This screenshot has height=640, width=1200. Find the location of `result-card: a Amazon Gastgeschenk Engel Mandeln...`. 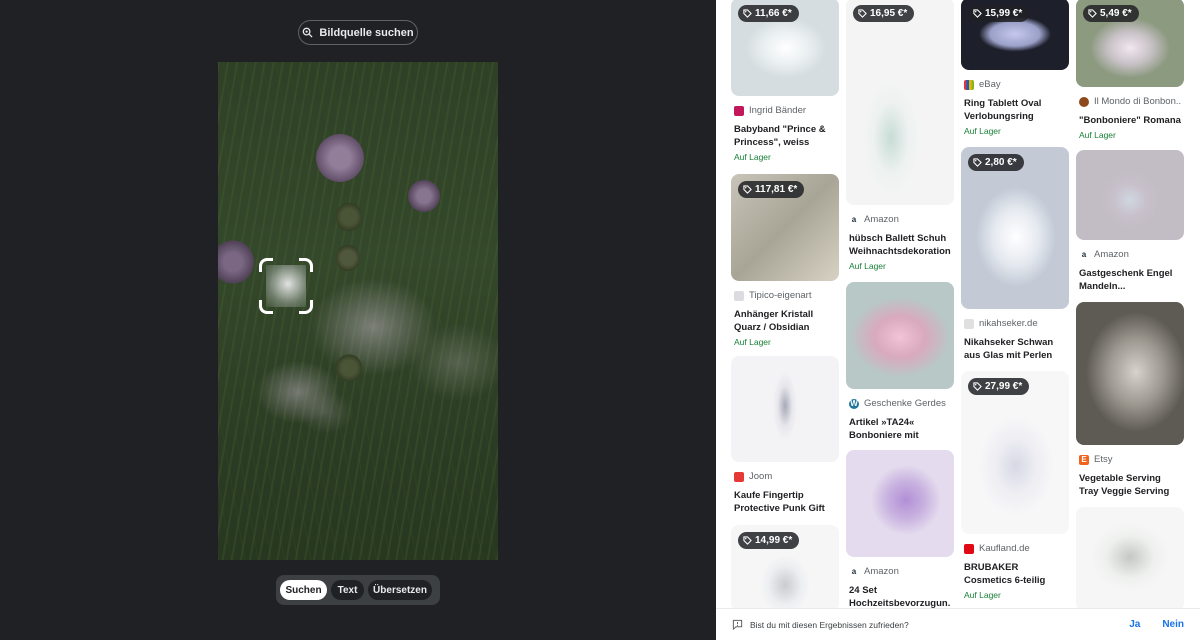

result-card: a Amazon Gastgeschenk Engel Mandeln... is located at coordinates (1130, 221).